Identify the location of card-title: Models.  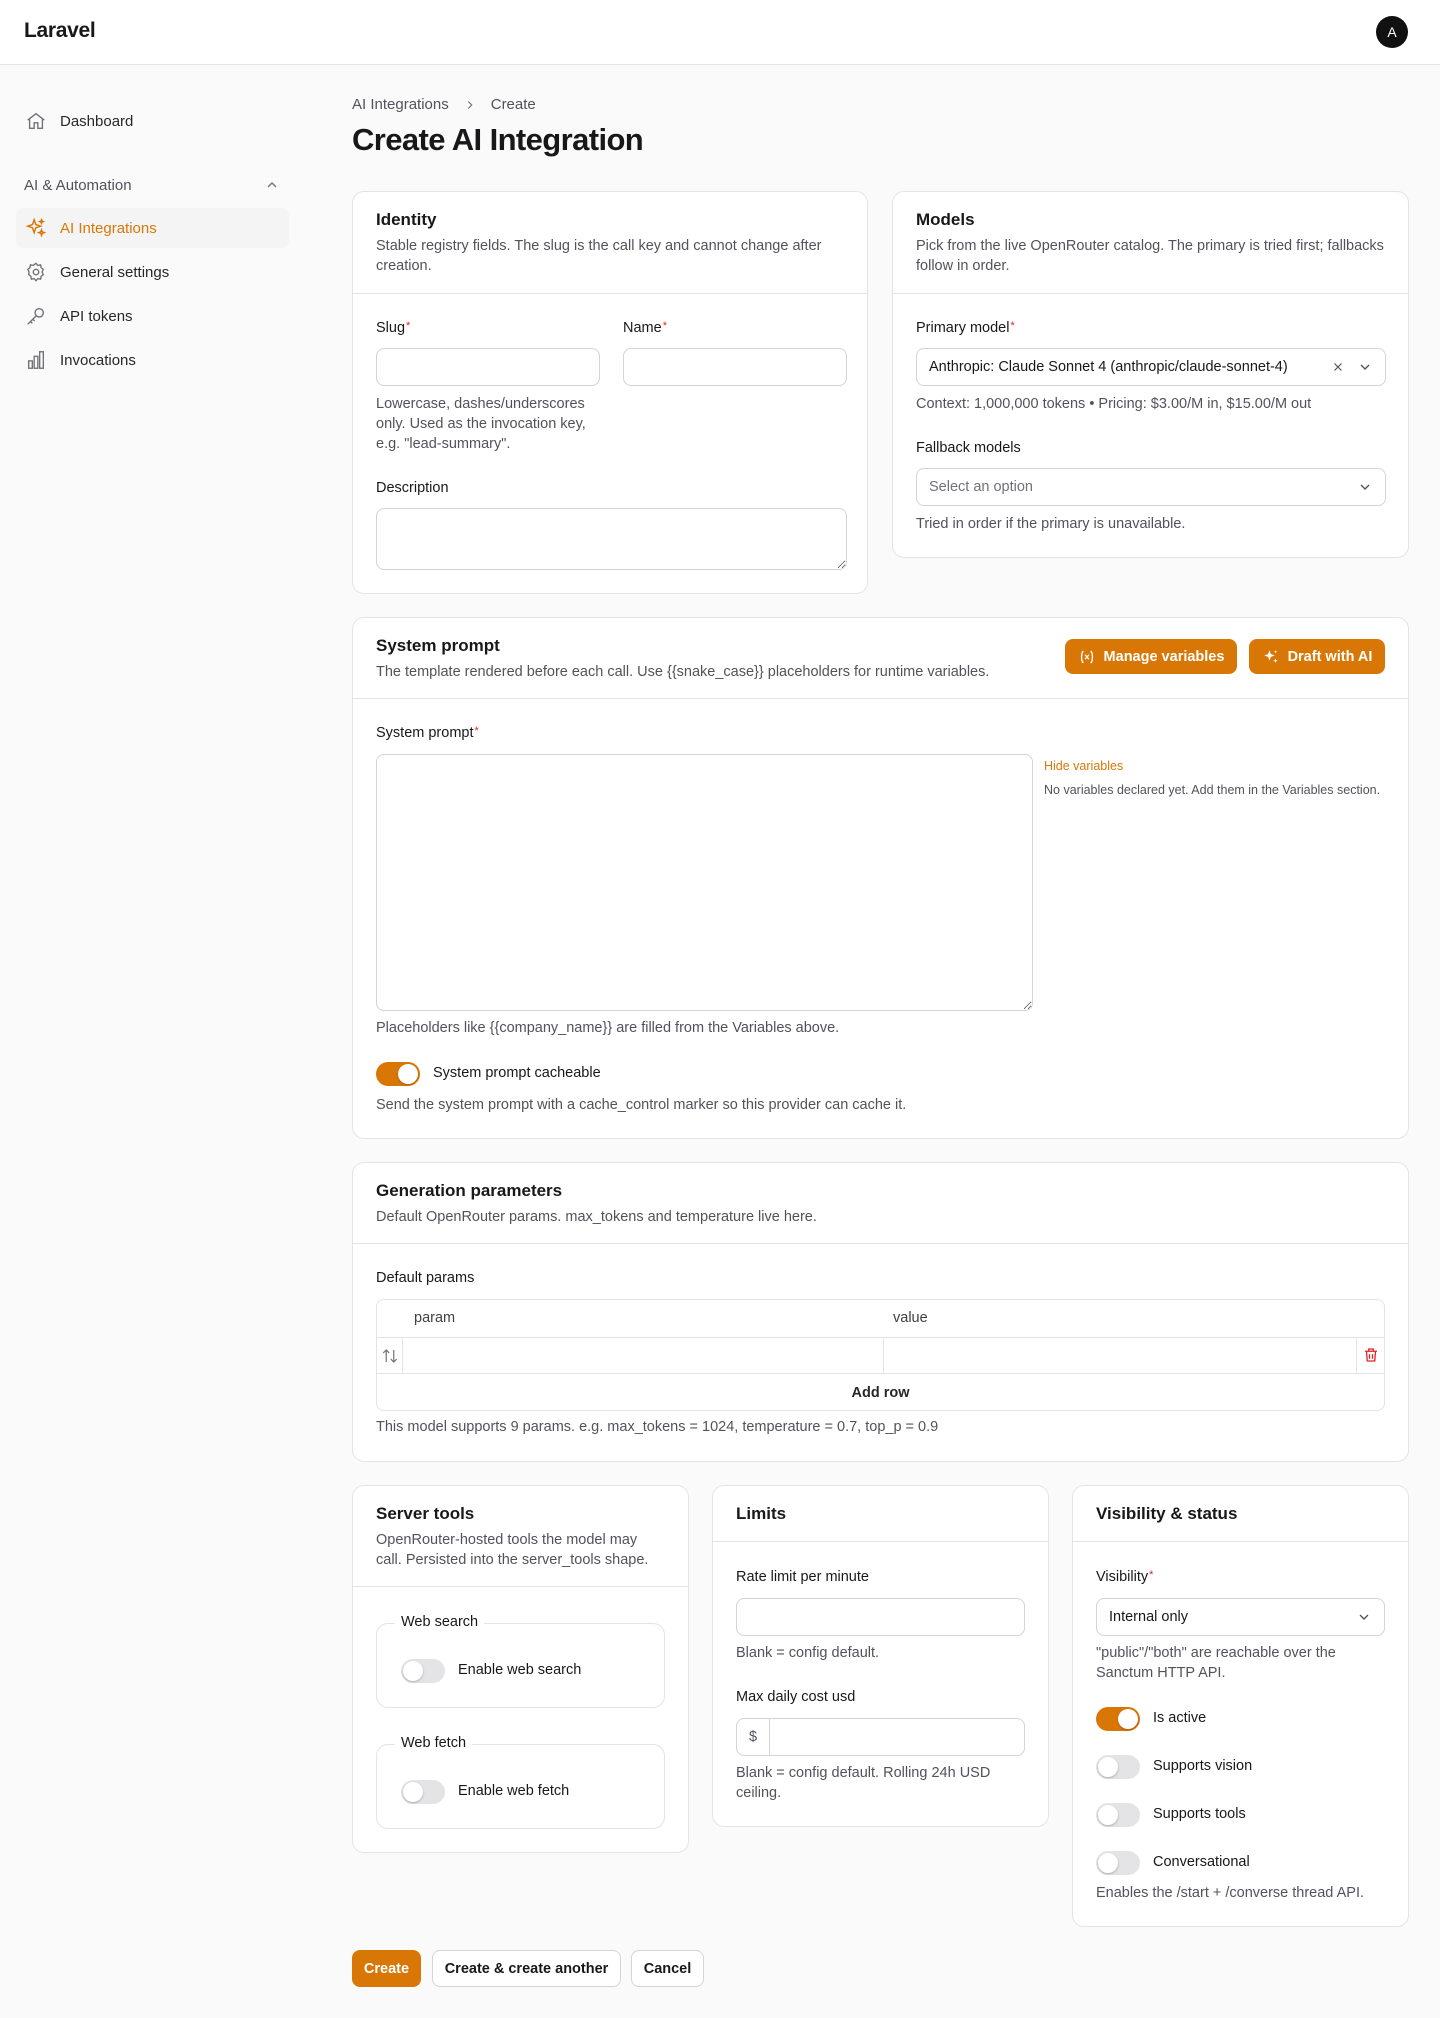
(945, 219).